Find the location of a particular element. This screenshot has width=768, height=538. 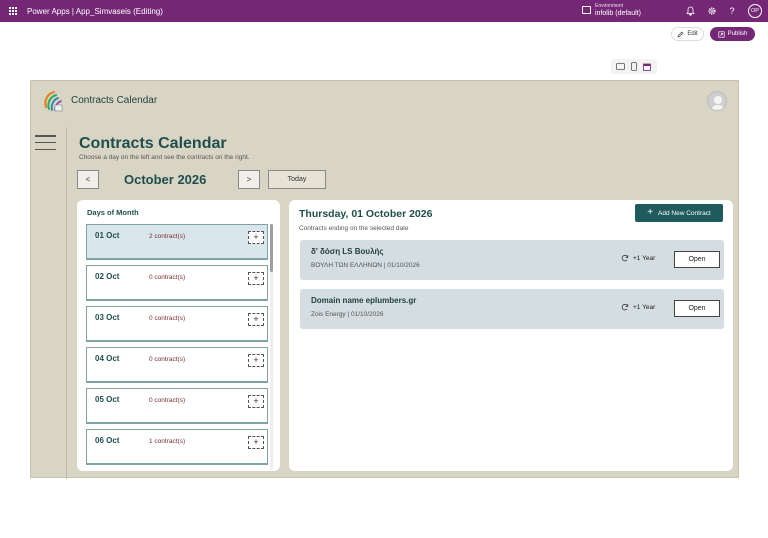

month-label: October 2026 is located at coordinates (165, 179).